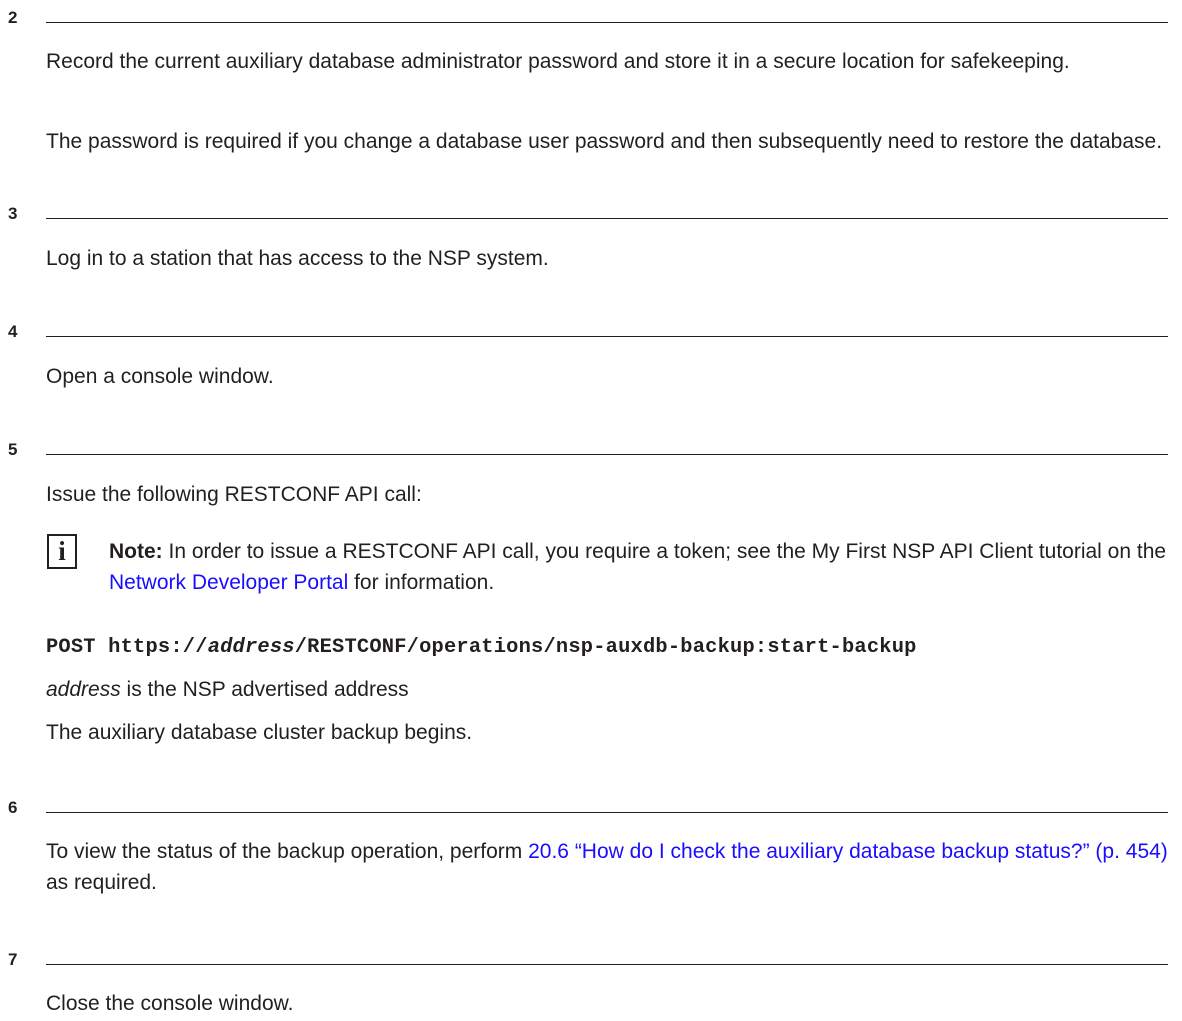  Describe the element at coordinates (101, 882) in the screenshot. I see `step-text-end: as required.` at that location.